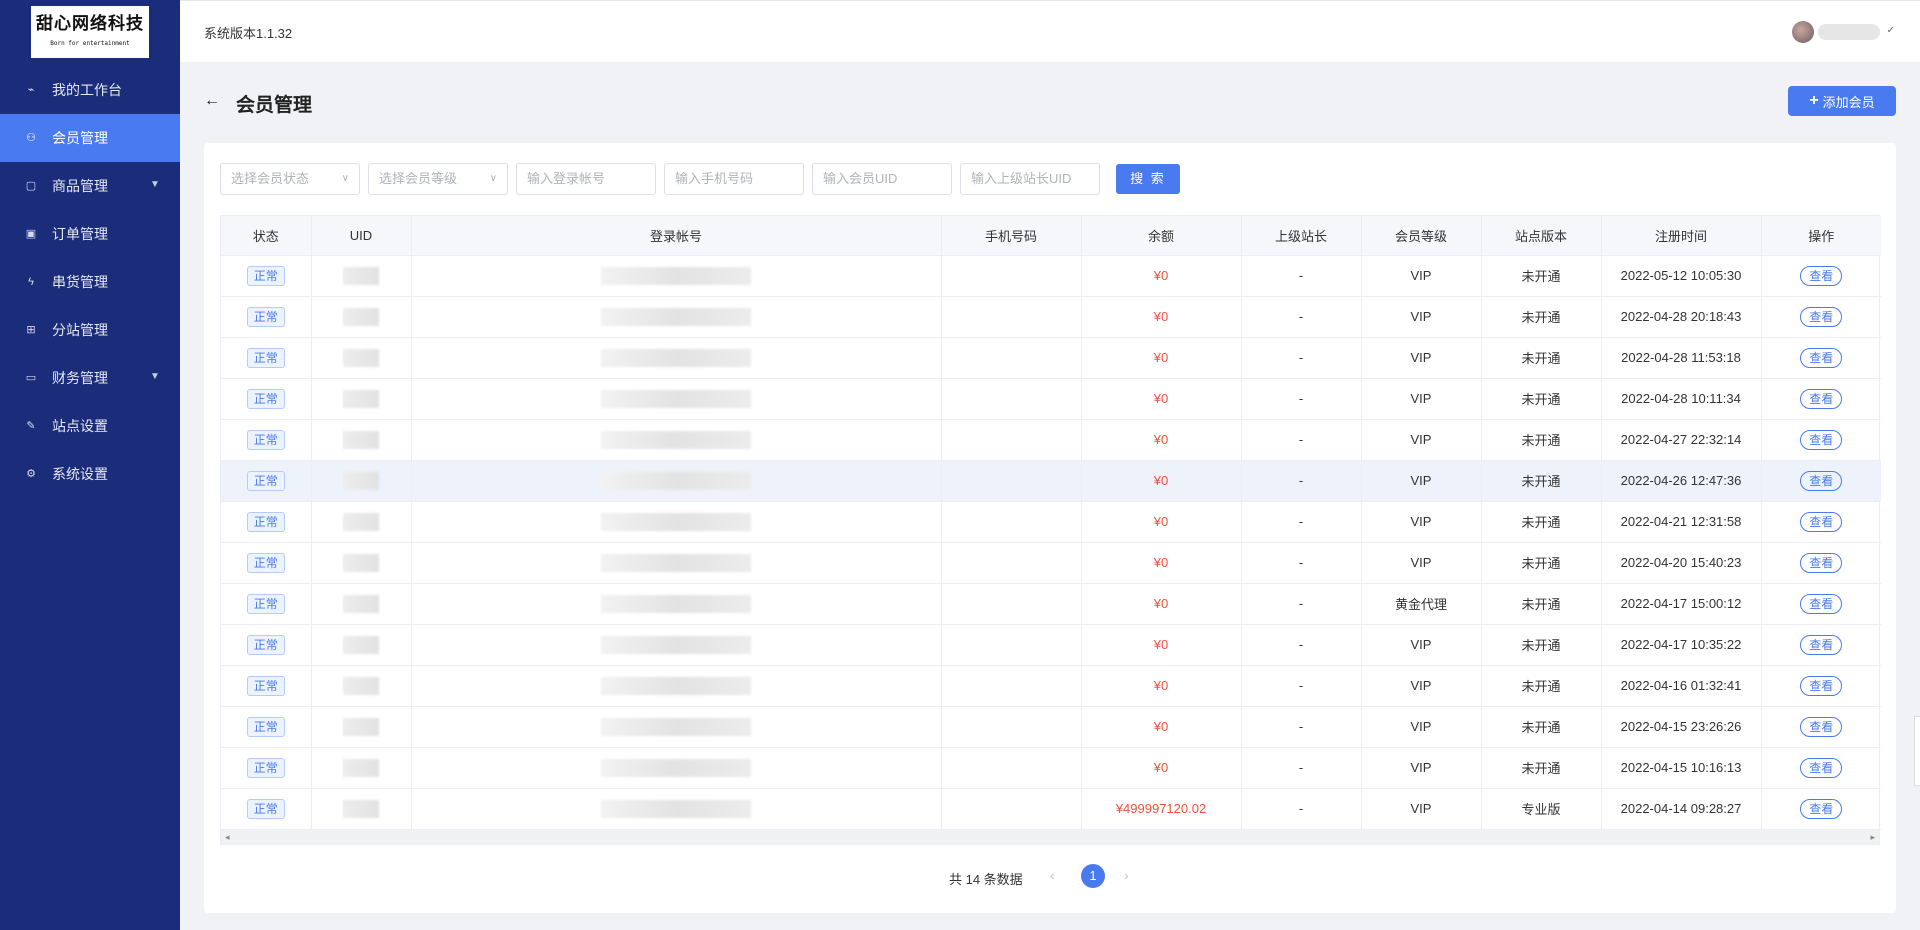 The width and height of the screenshot is (1920, 930). I want to click on page-number-active: 1, so click(1093, 876).